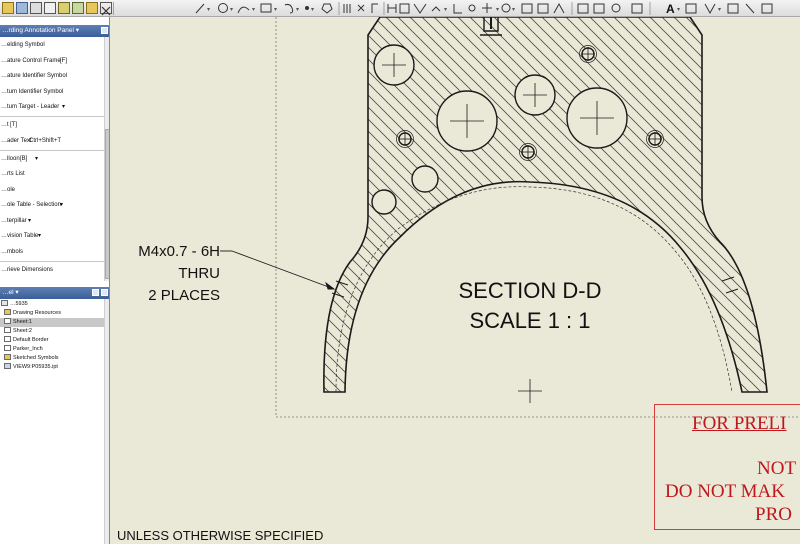  What do you see at coordinates (266, 8) in the screenshot?
I see `rectangle-tool-icon` at bounding box center [266, 8].